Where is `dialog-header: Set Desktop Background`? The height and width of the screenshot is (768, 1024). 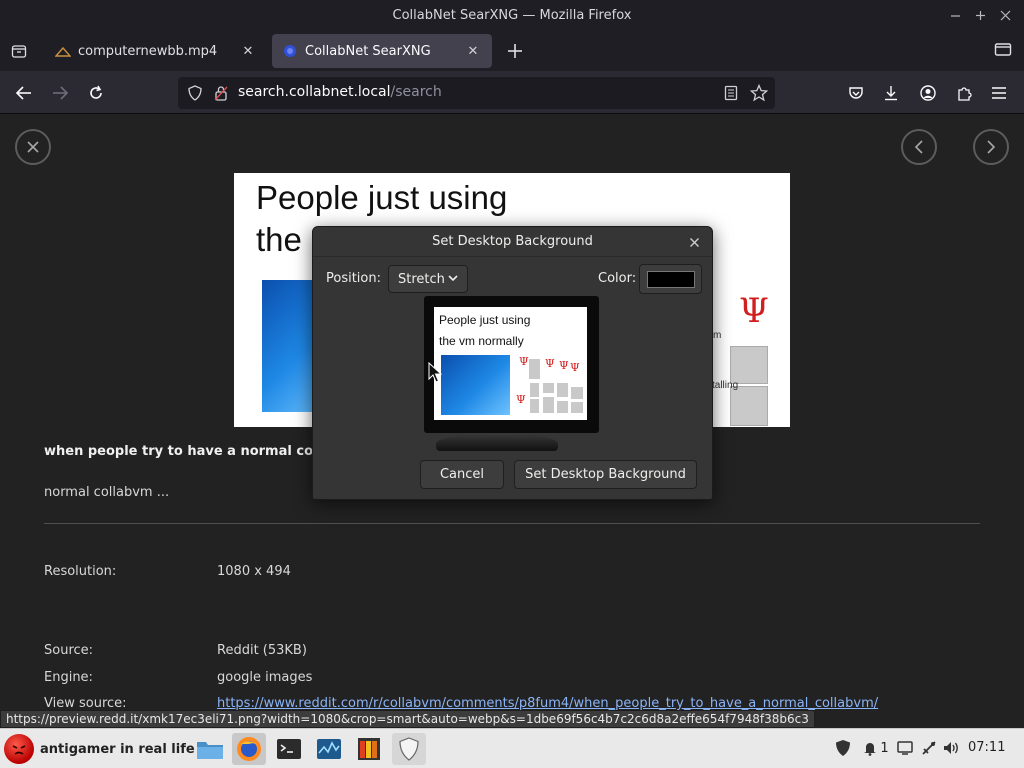 dialog-header: Set Desktop Background is located at coordinates (512, 242).